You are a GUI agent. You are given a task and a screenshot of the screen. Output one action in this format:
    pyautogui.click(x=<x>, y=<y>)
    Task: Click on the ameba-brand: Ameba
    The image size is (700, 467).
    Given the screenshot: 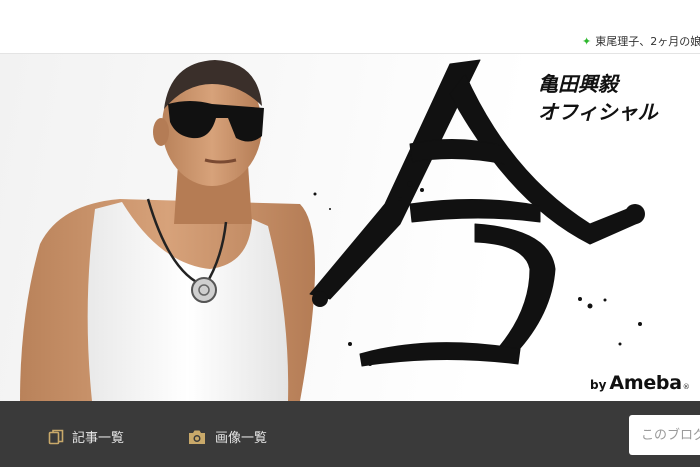 What is the action you would take?
    pyautogui.click(x=645, y=383)
    